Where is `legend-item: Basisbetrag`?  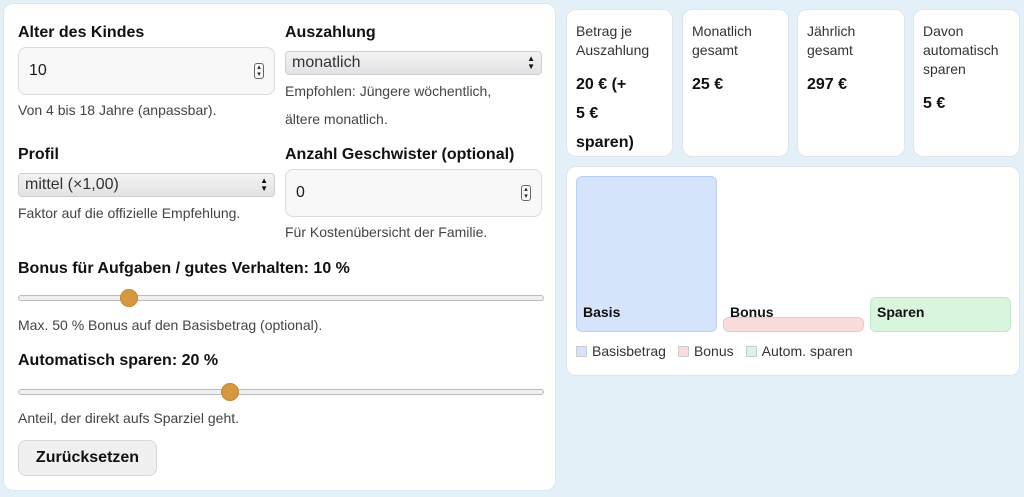 legend-item: Basisbetrag is located at coordinates (621, 351).